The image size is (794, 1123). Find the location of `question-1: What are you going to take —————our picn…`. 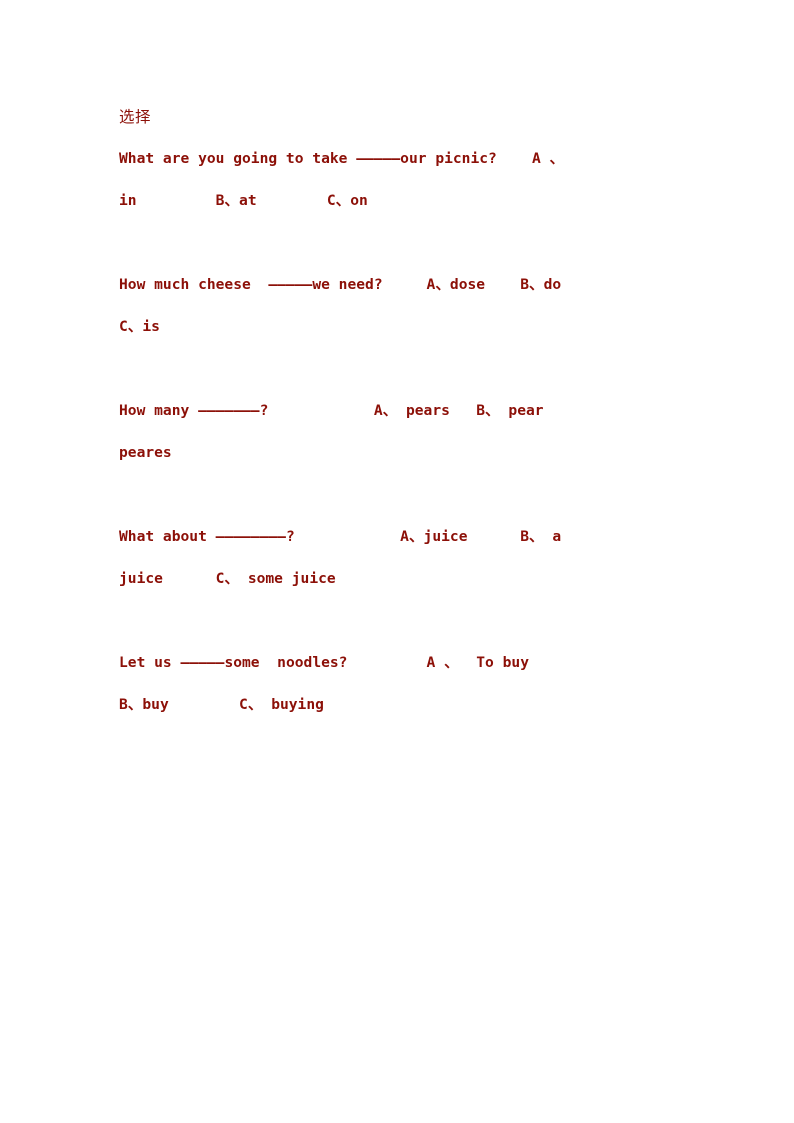

question-1: What are you going to take —————our picn… is located at coordinates (404, 180).